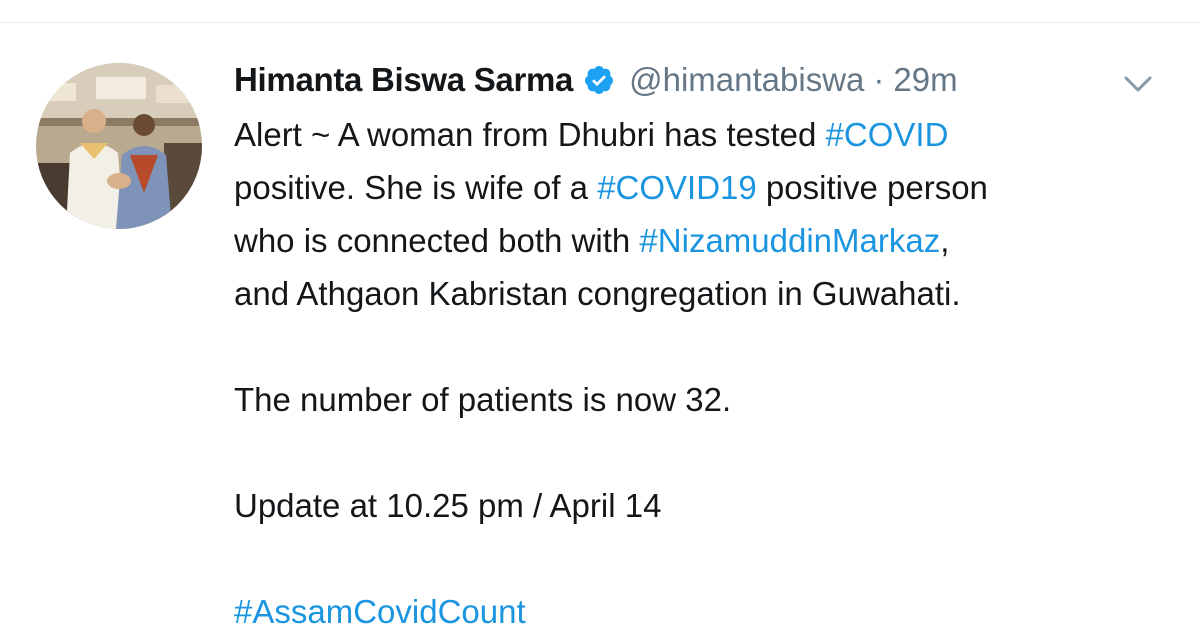 The image size is (1200, 638). Describe the element at coordinates (403, 80) in the screenshot. I see `display-name: Himanta Biswa Sarma` at that location.